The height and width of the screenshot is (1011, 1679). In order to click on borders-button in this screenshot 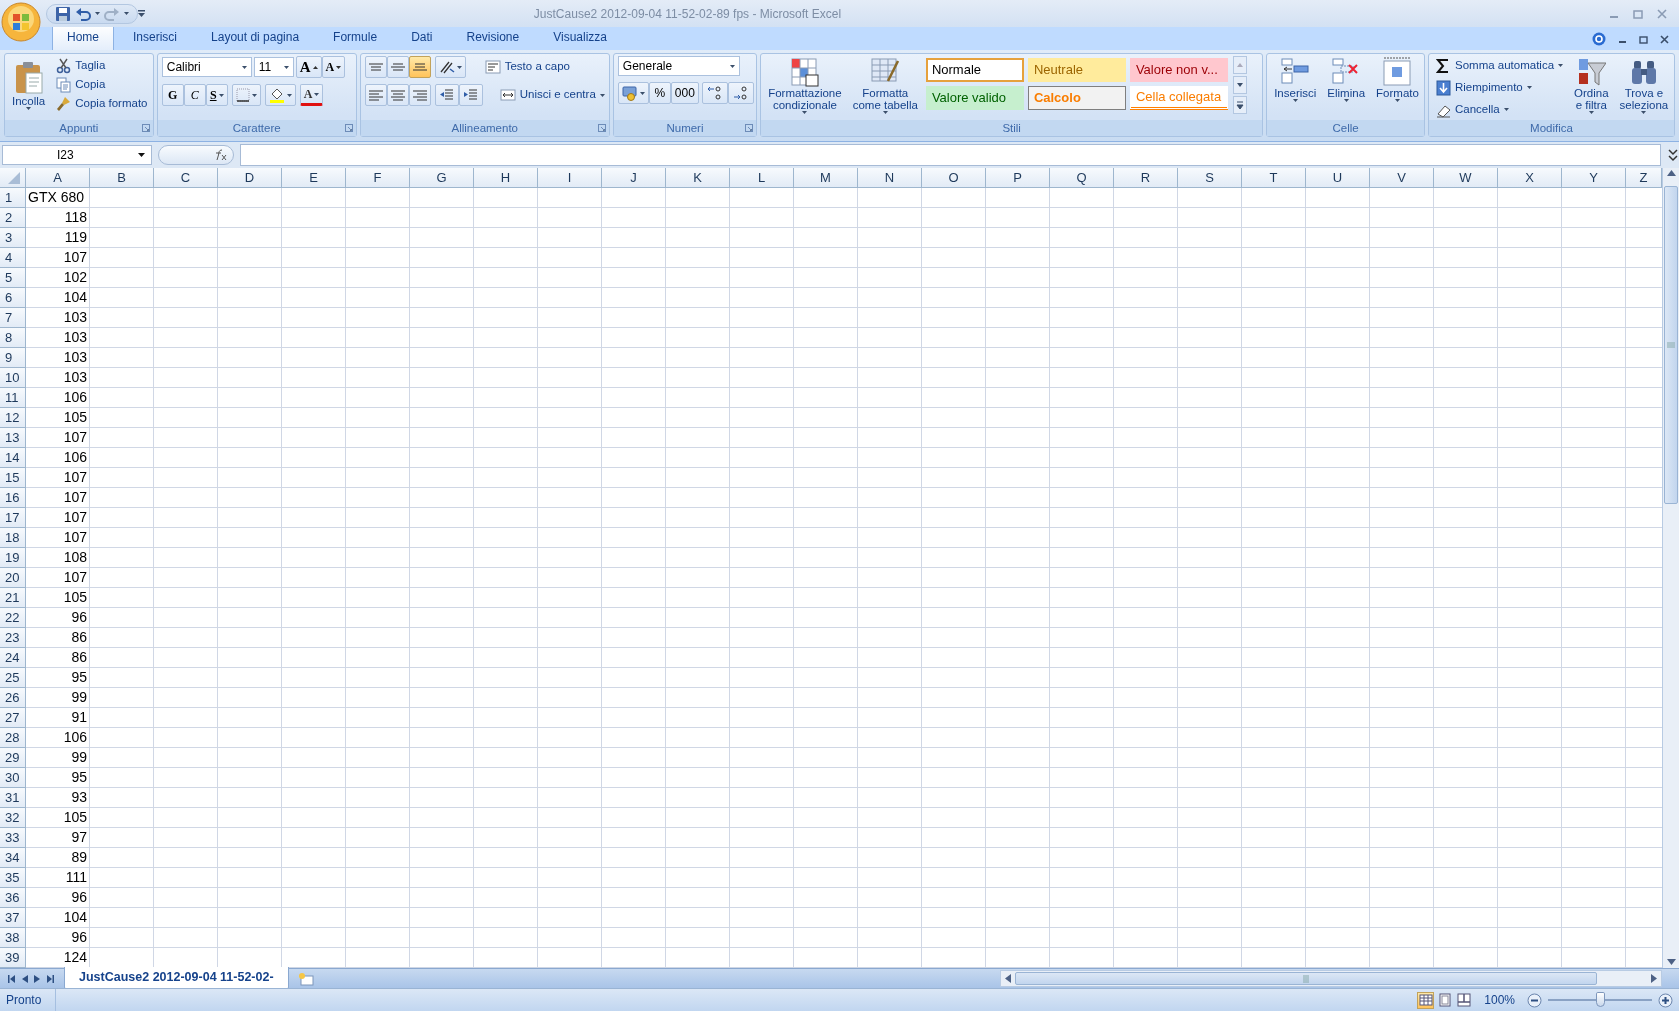, I will do `click(246, 95)`.